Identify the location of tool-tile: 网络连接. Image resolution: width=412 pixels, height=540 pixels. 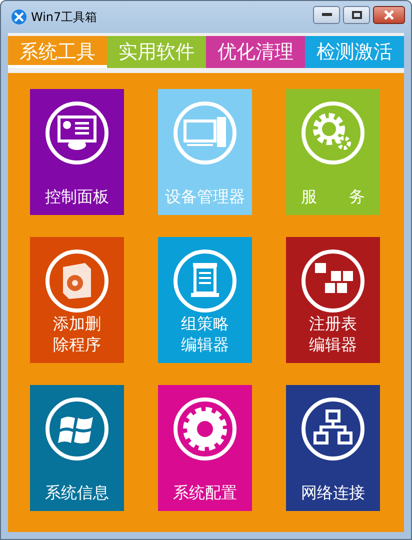
(333, 448).